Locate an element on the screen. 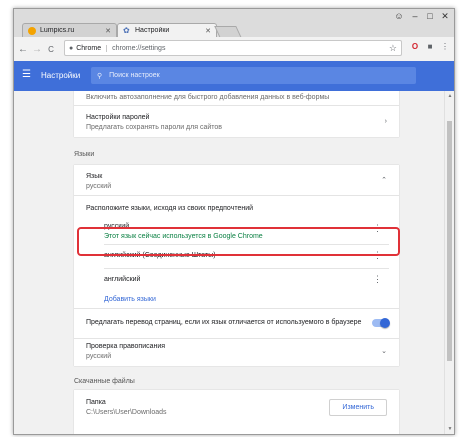 This screenshot has width=474, height=437. back-button: ← is located at coordinates (23, 49).